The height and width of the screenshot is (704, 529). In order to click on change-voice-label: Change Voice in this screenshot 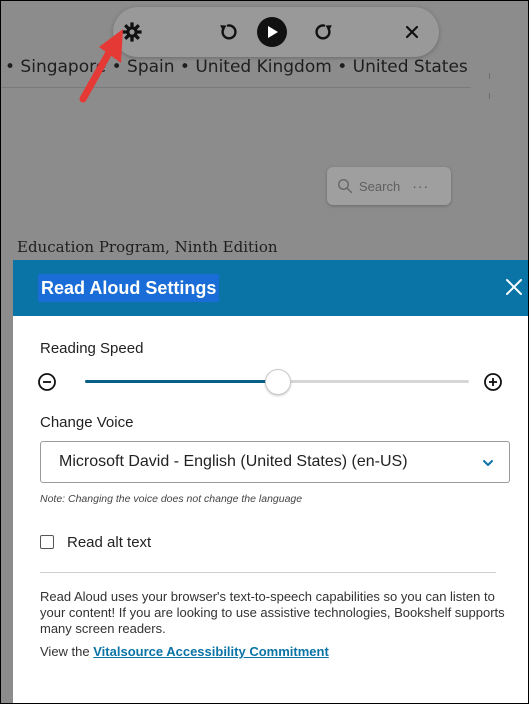, I will do `click(87, 422)`.